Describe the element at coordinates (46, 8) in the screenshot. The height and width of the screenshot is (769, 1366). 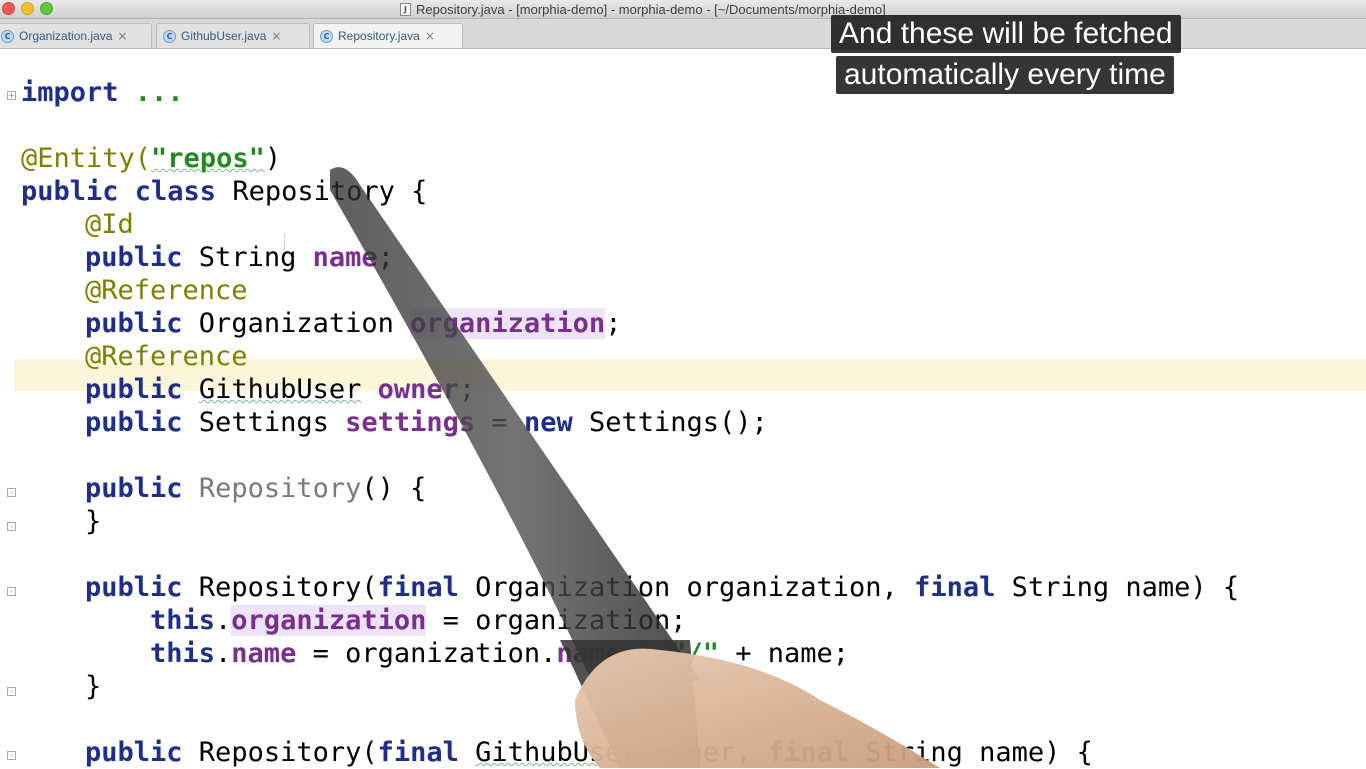
I see `window-zoom-button` at that location.